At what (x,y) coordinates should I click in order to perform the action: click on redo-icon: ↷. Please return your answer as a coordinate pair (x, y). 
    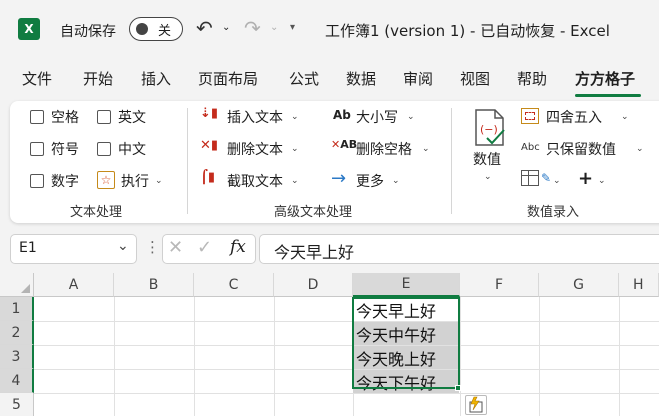
    Looking at the image, I should click on (252, 28).